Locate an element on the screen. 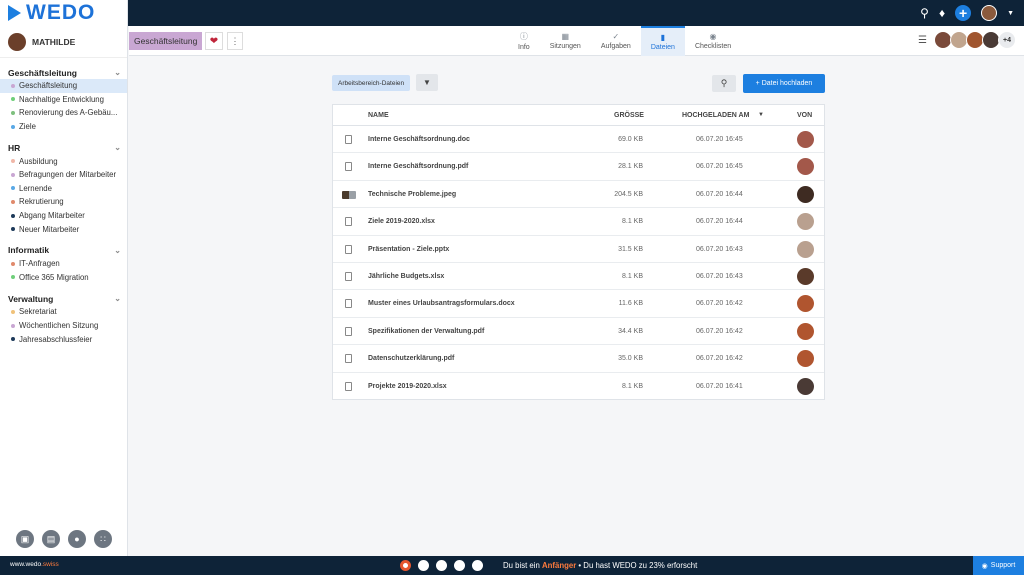 The height and width of the screenshot is (575, 1024). column-uploaded: HOCHGELADEN AM is located at coordinates (715, 115).